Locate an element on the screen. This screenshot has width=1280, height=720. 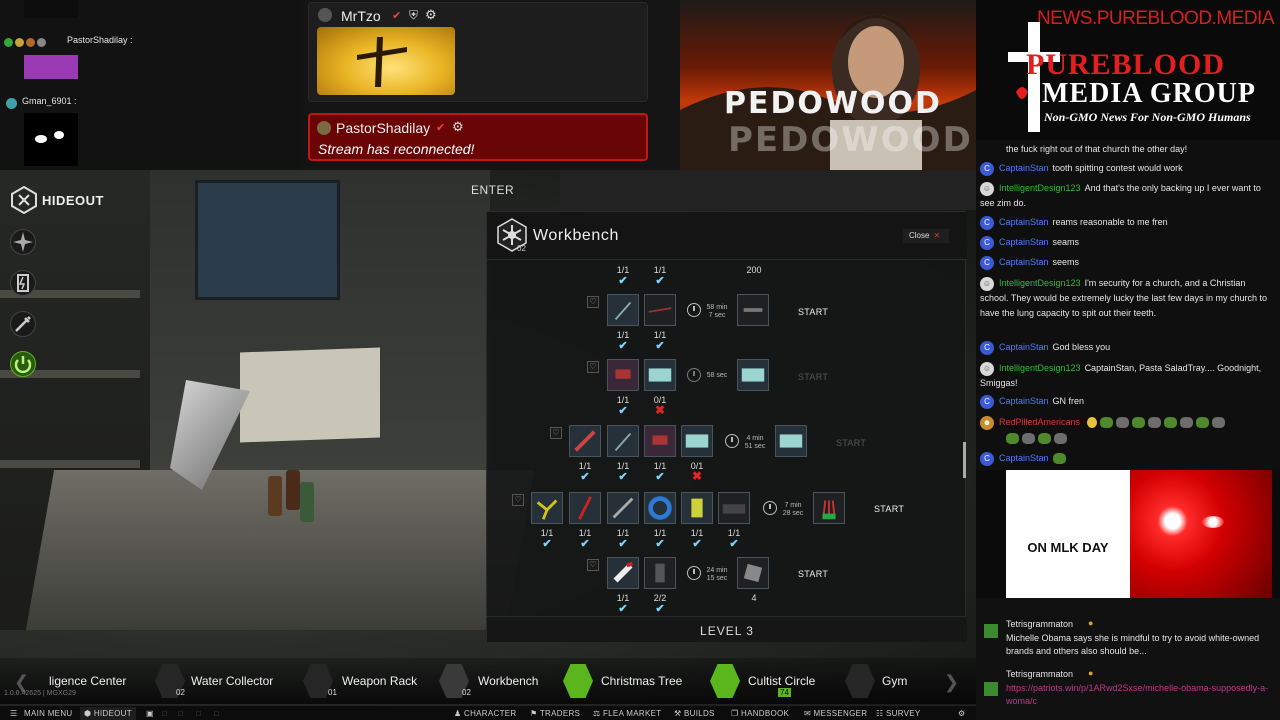
zone-workbench: 02 Workbench is located at coordinates (499, 681).